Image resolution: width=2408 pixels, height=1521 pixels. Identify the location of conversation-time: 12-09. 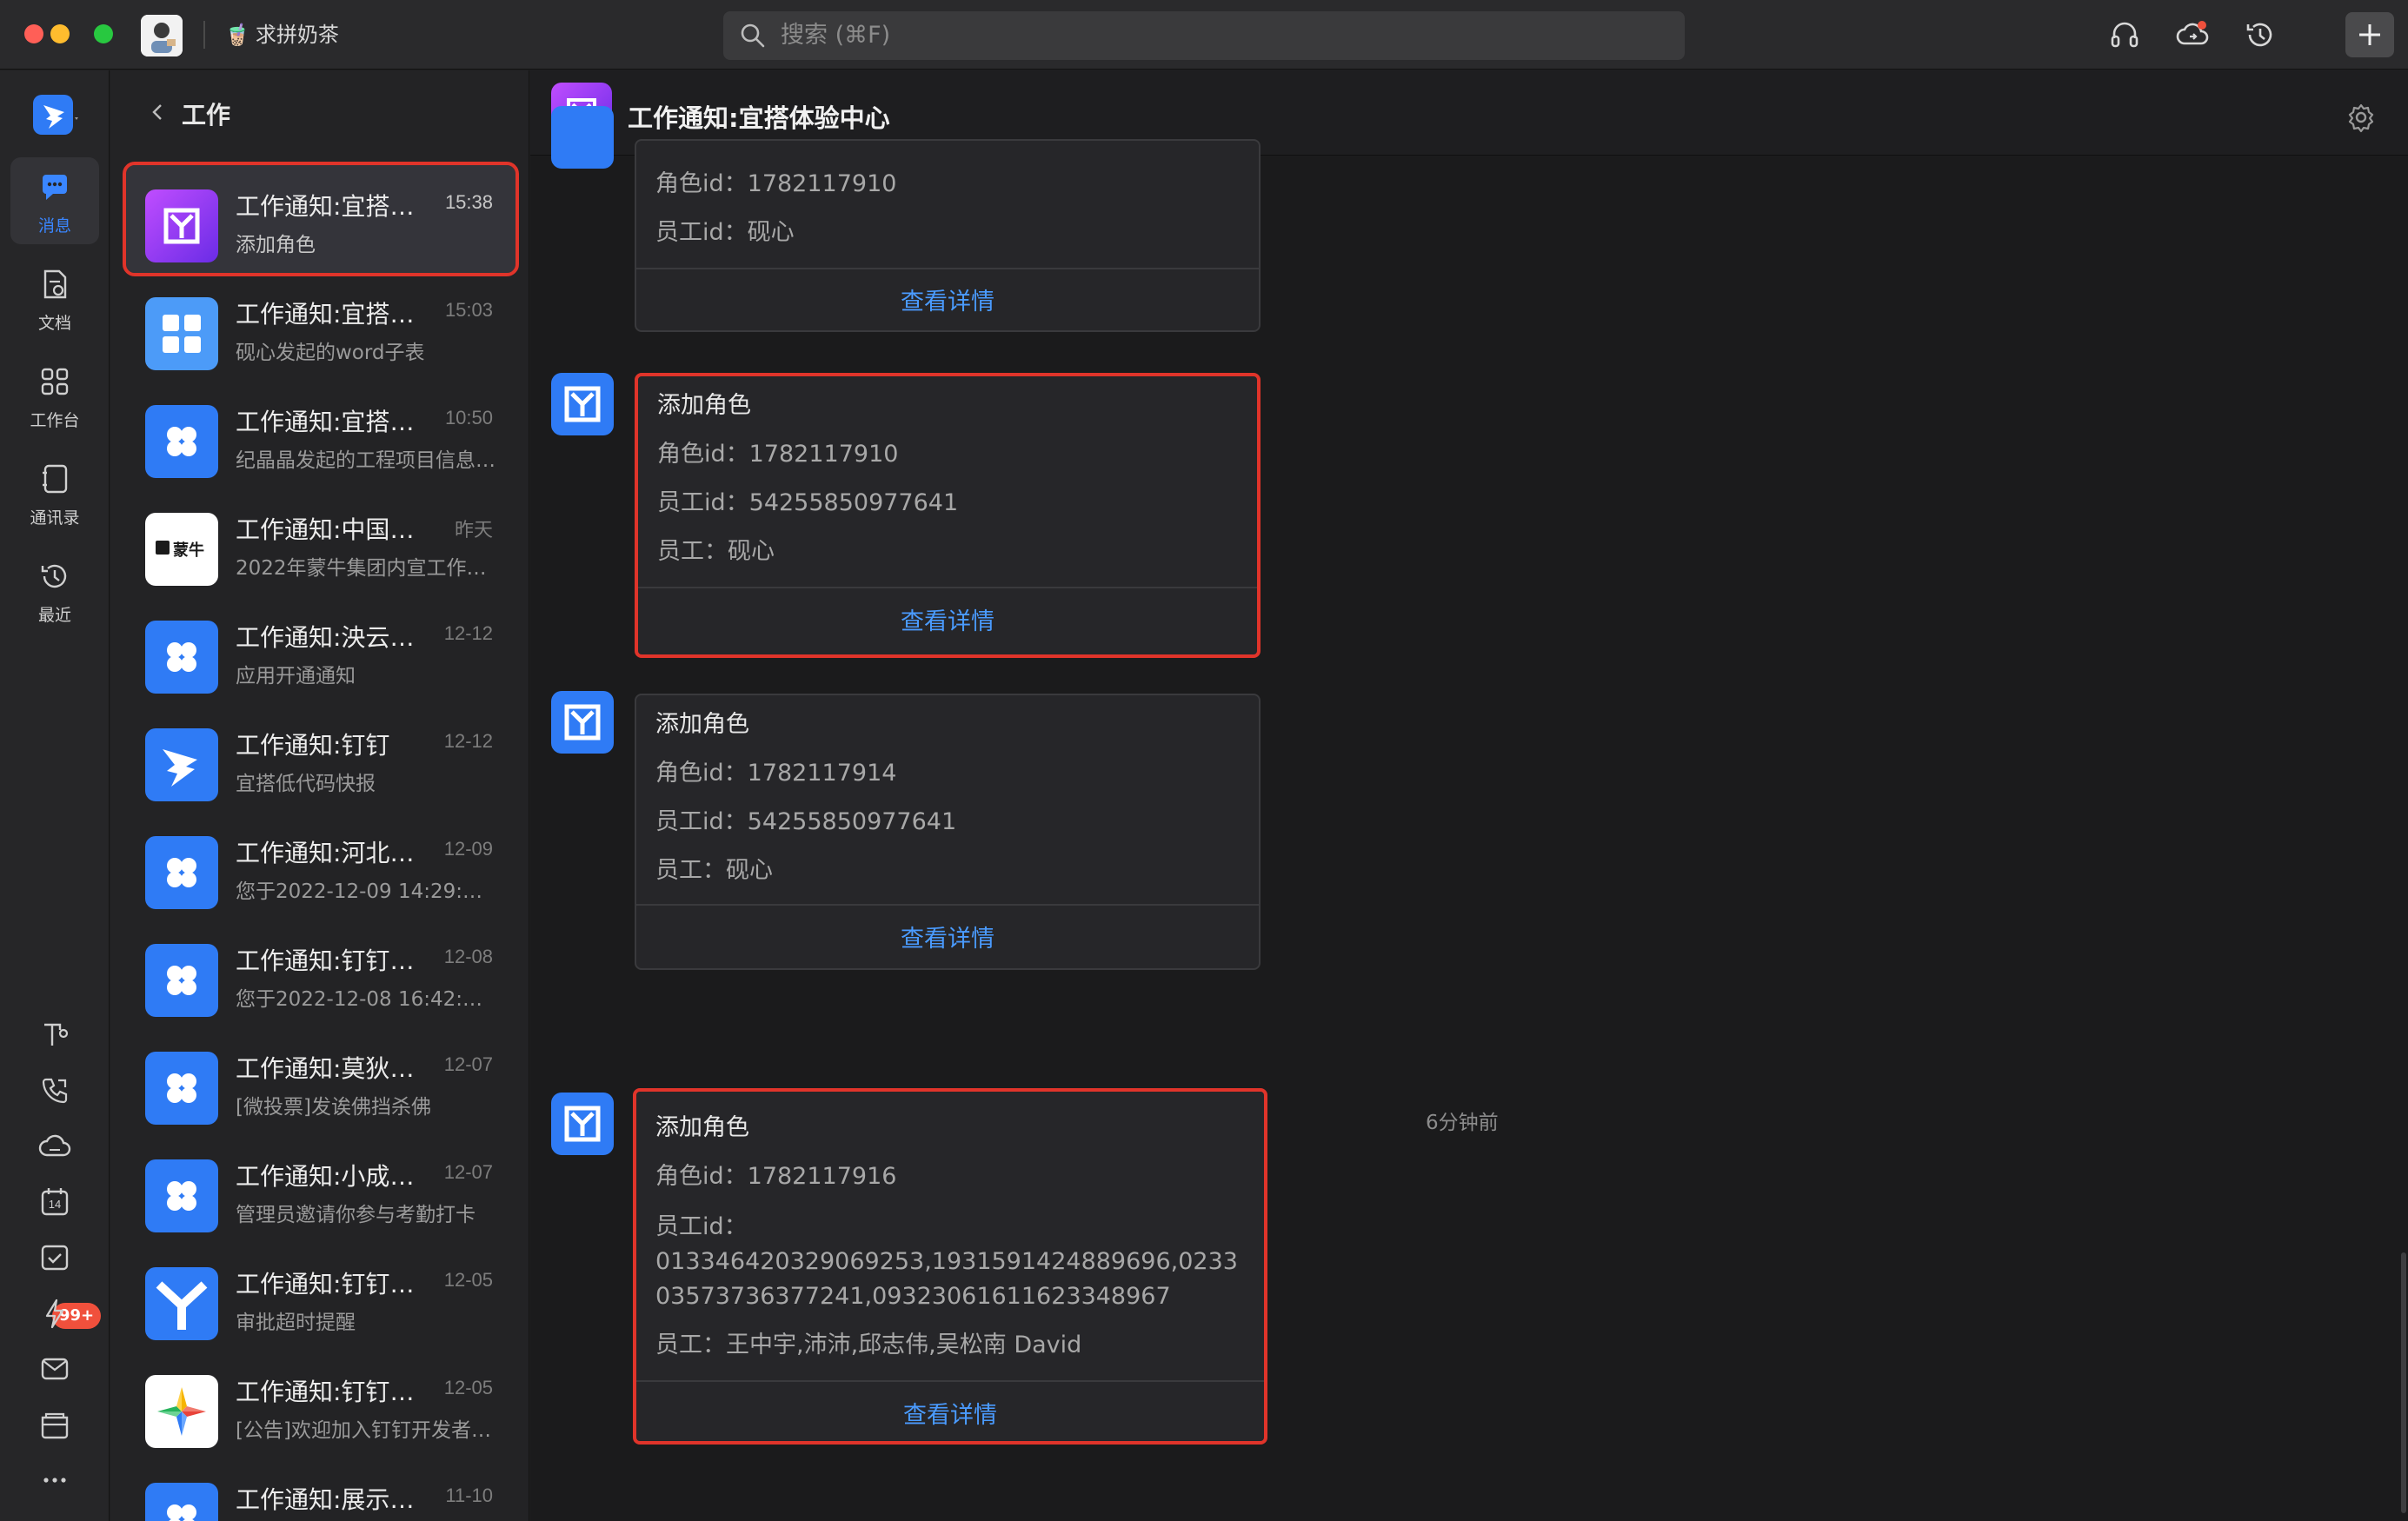
(468, 849).